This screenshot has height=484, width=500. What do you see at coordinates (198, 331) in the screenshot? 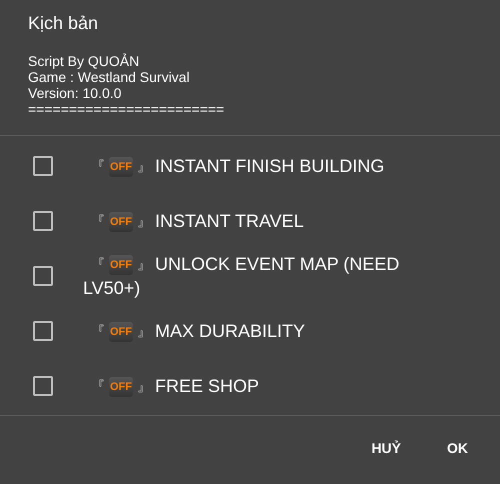
I see `option-label: 『 OFF 』 MAX DURABILITY` at bounding box center [198, 331].